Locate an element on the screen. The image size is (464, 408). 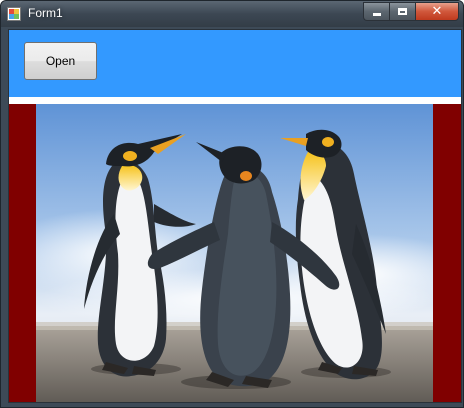
caption-buttons: ✕ is located at coordinates (411, 11).